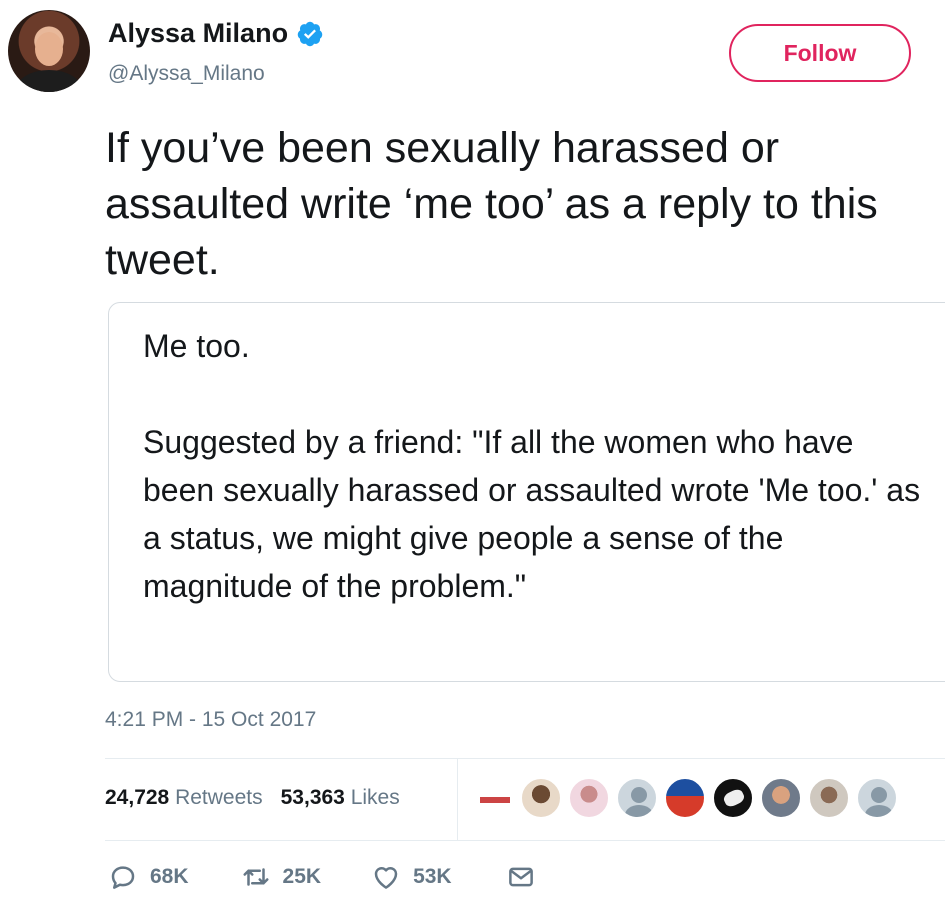  Describe the element at coordinates (375, 797) in the screenshot. I see `likes-label: Likes` at that location.